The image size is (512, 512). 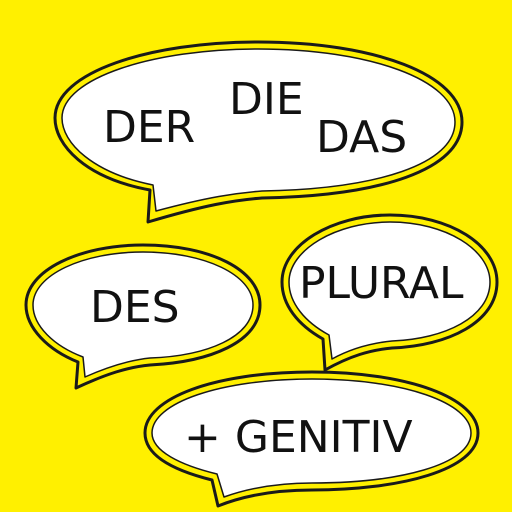 I want to click on article-des: DES, so click(x=135, y=307).